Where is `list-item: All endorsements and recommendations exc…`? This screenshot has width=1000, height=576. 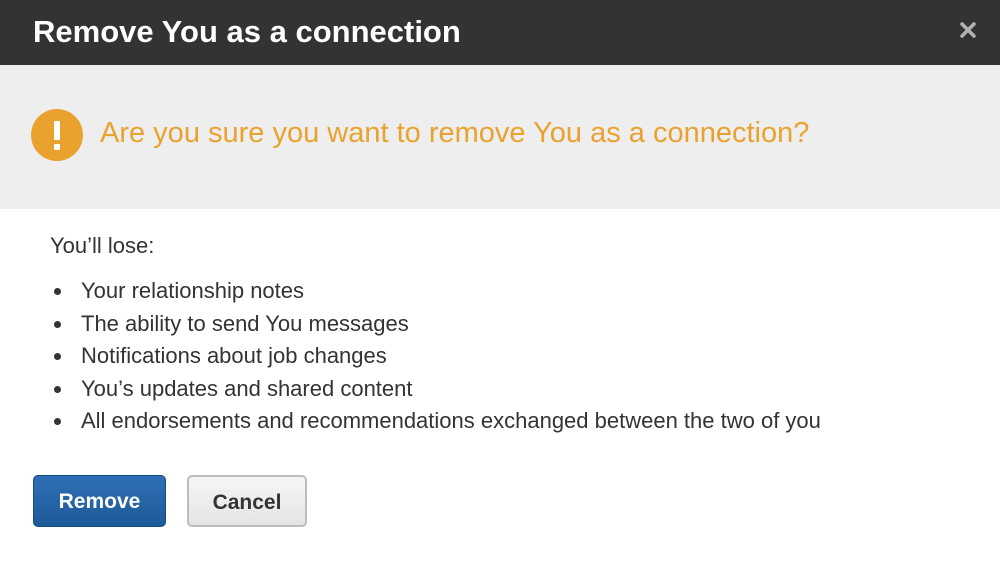
list-item: All endorsements and recommendations exc… is located at coordinates (510, 421).